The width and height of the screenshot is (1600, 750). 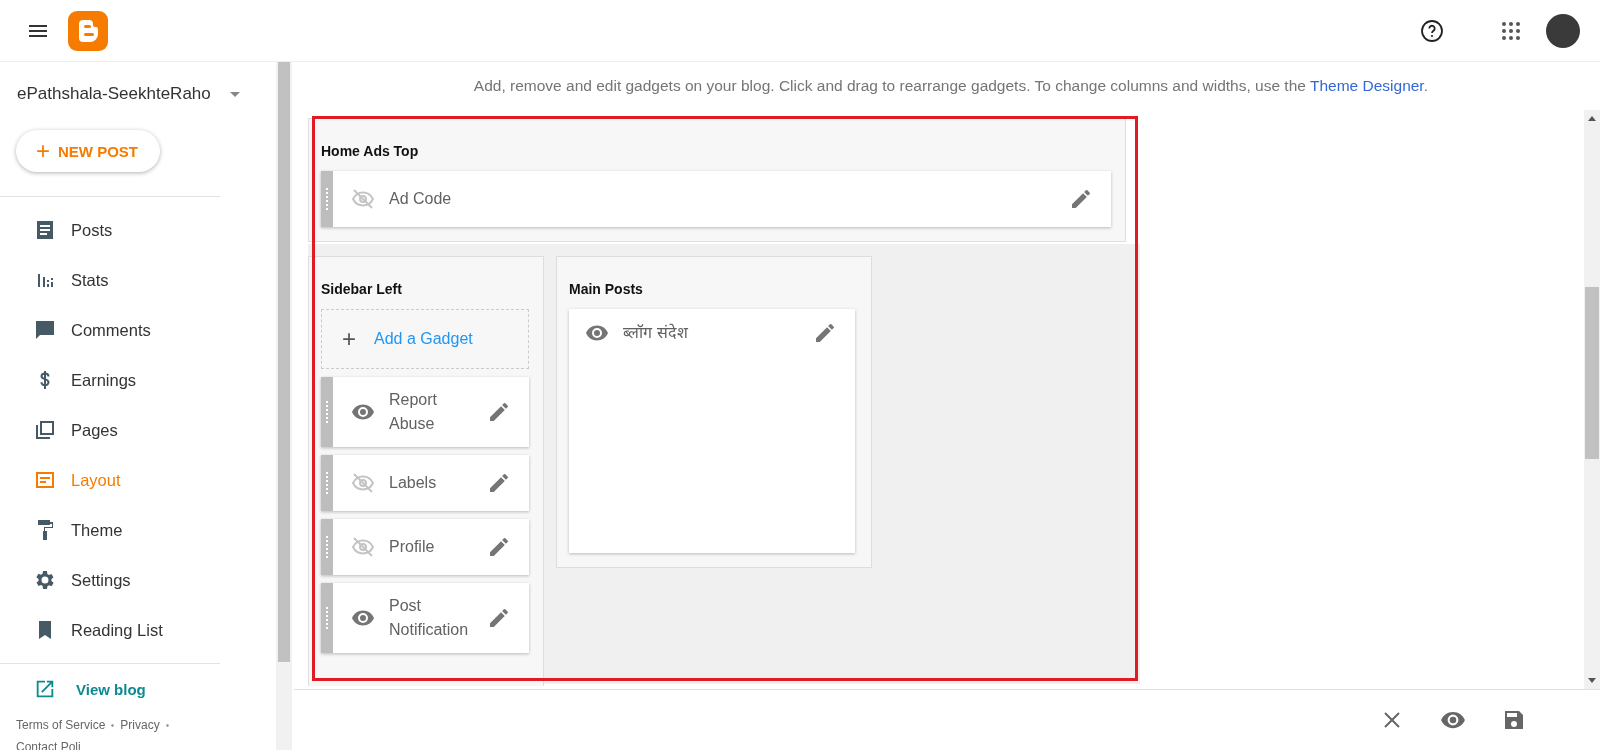 I want to click on nav-item: Pages, so click(x=138, y=430).